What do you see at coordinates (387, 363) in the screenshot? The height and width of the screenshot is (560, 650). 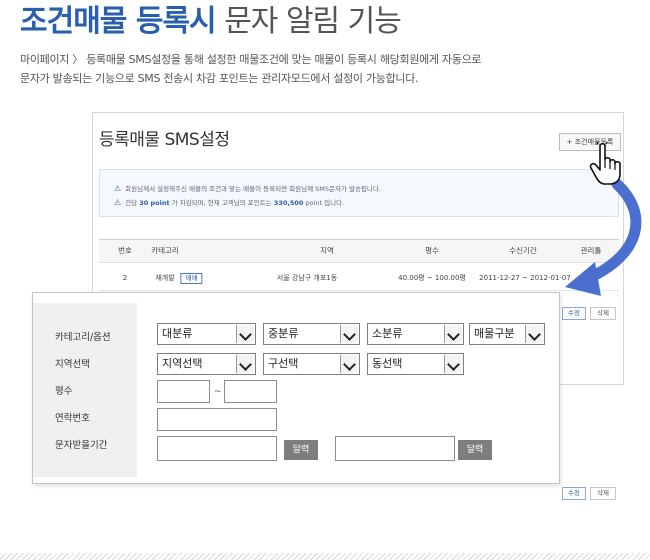 I see `select-value: 동선택` at bounding box center [387, 363].